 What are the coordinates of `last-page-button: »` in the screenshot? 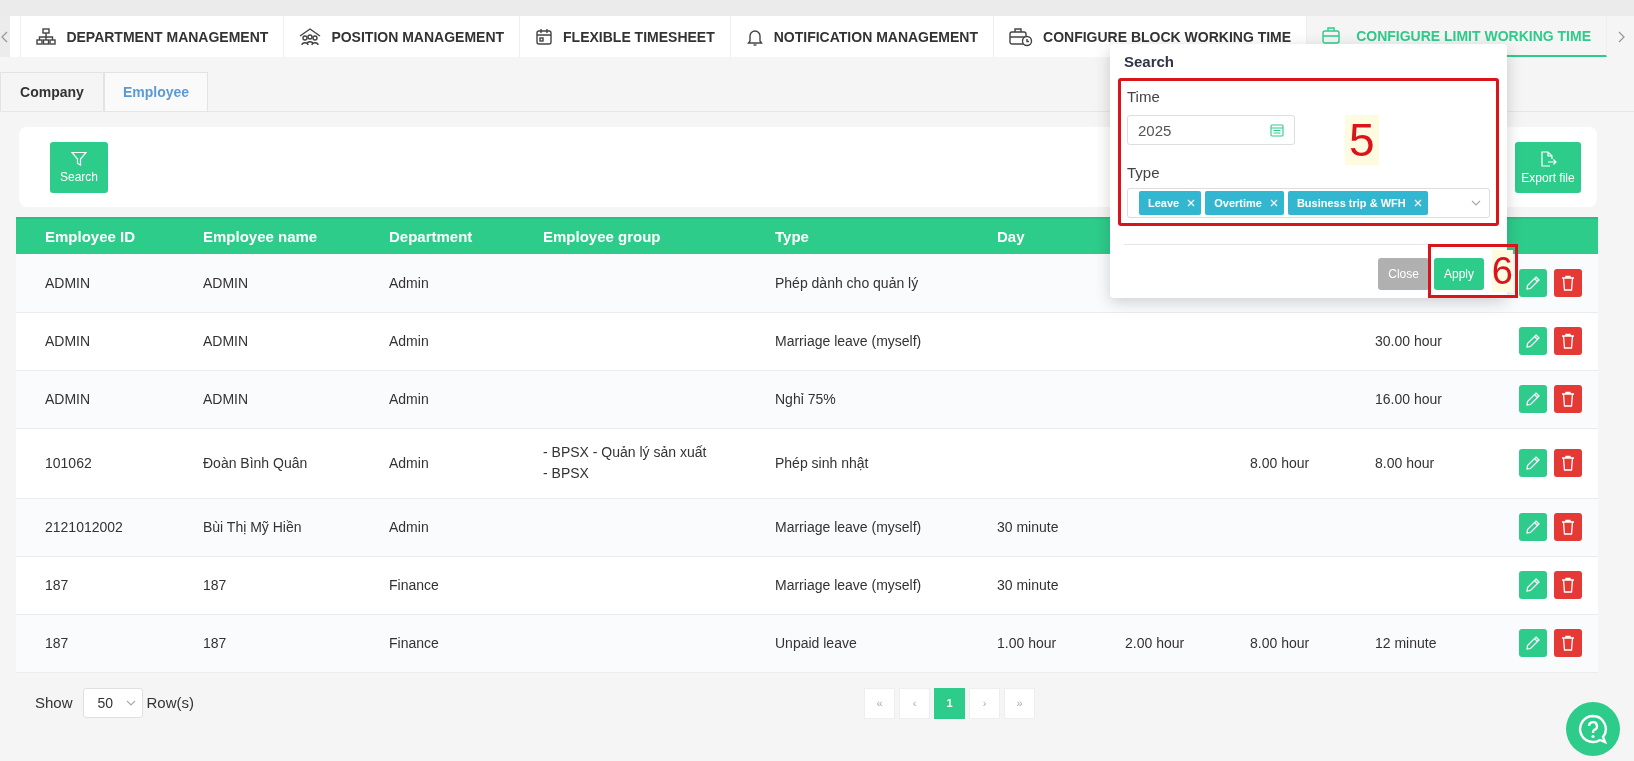 It's located at (1019, 703).